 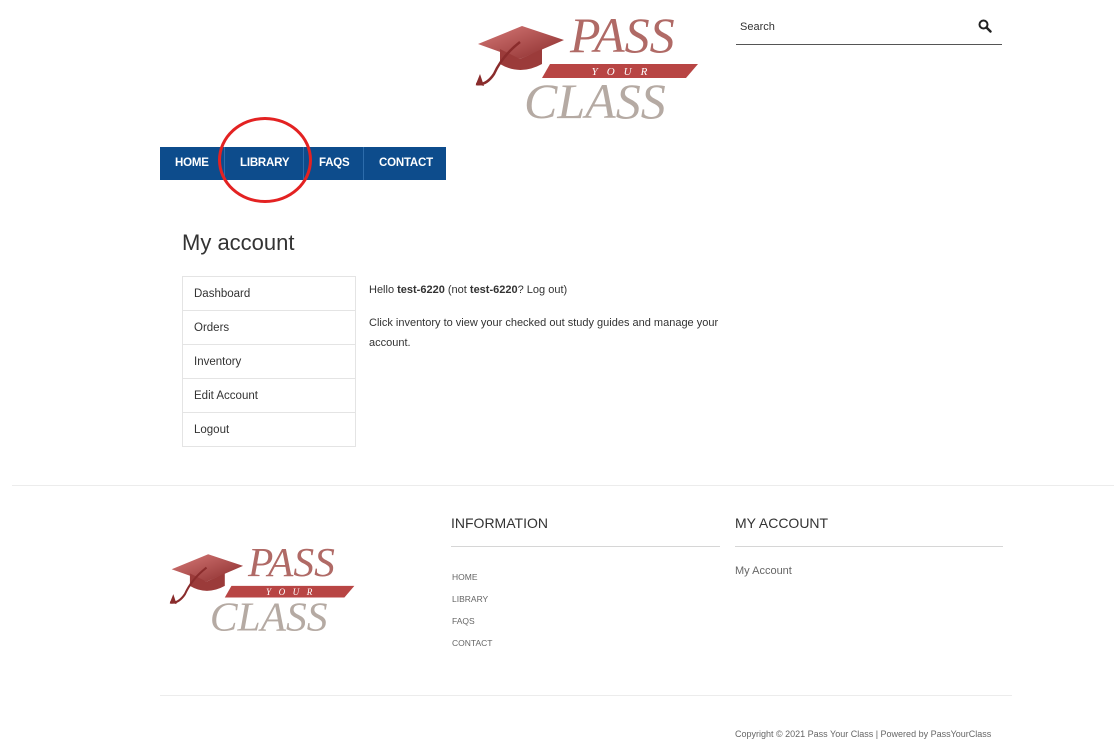 I want to click on footer-information-links: HOME LIBRARY FAQS CONTACT, so click(x=472, y=610).